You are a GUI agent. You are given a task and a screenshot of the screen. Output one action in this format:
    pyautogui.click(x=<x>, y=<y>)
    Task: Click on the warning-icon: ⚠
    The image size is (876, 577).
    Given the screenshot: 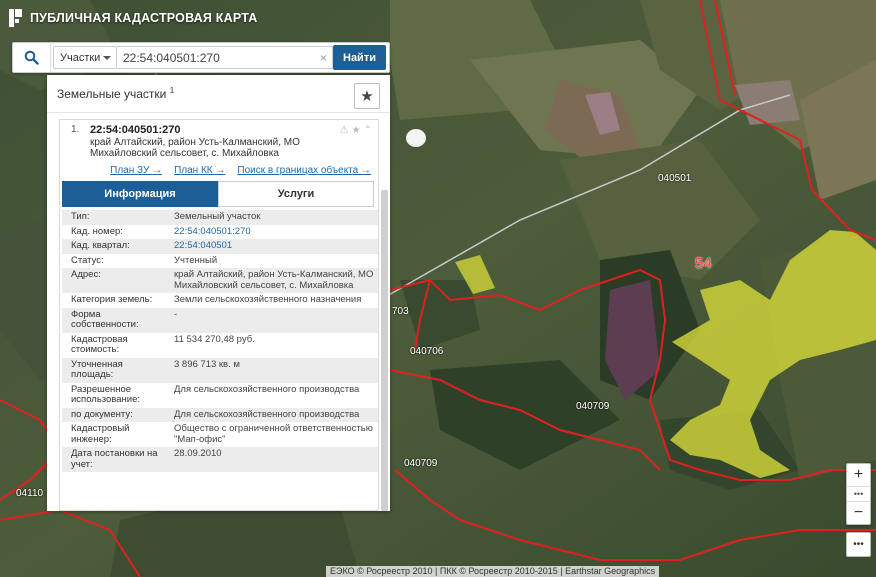 What is the action you would take?
    pyautogui.click(x=344, y=130)
    